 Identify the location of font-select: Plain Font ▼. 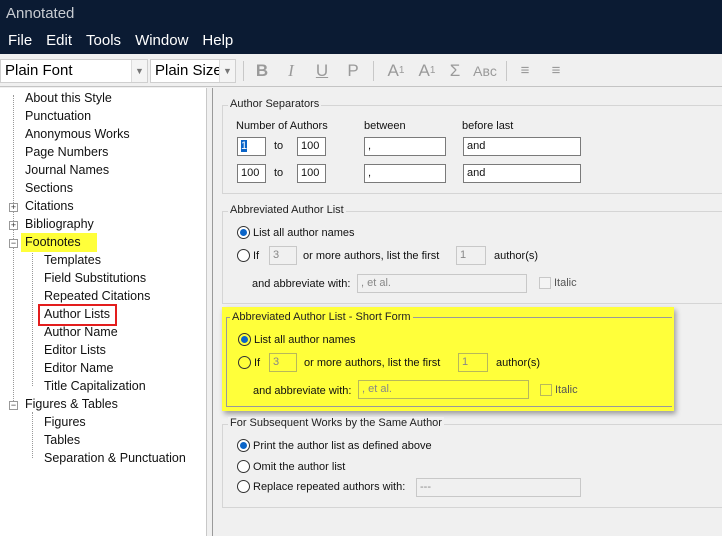
(74, 71).